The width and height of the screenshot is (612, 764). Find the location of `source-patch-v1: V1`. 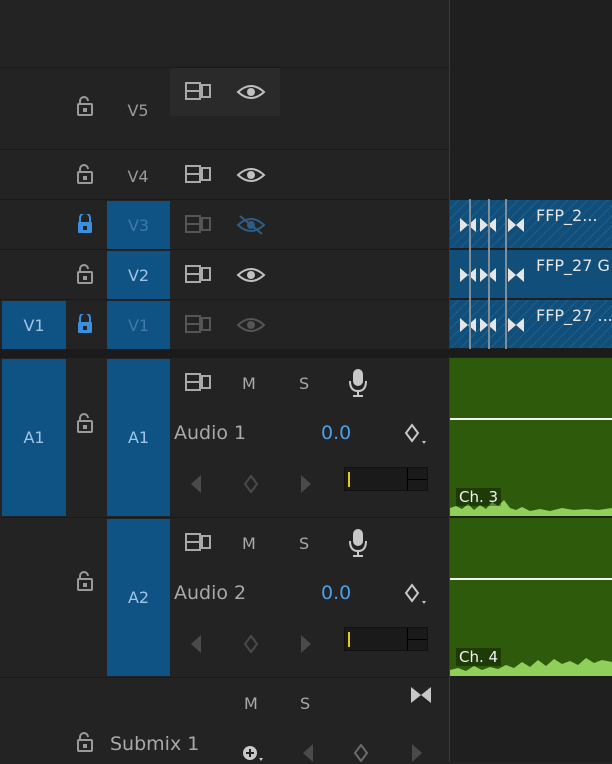

source-patch-v1: V1 is located at coordinates (34, 325).